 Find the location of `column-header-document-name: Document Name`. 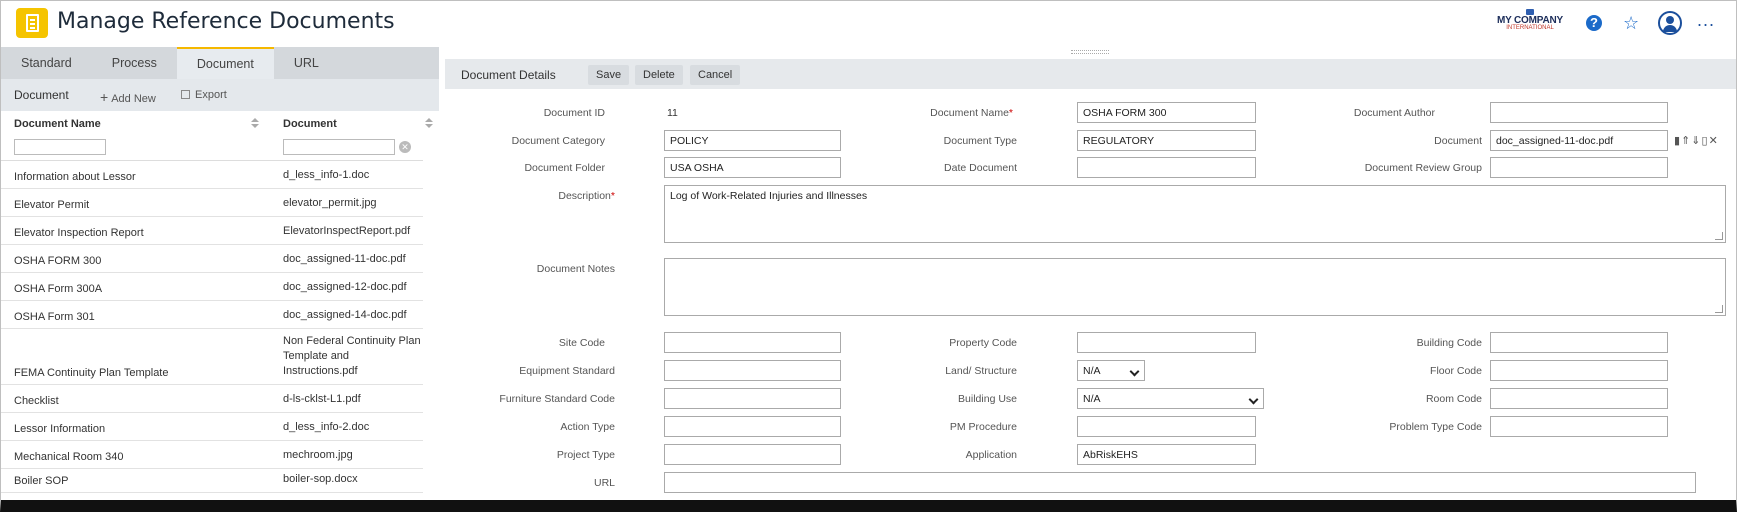

column-header-document-name: Document Name is located at coordinates (57, 124).